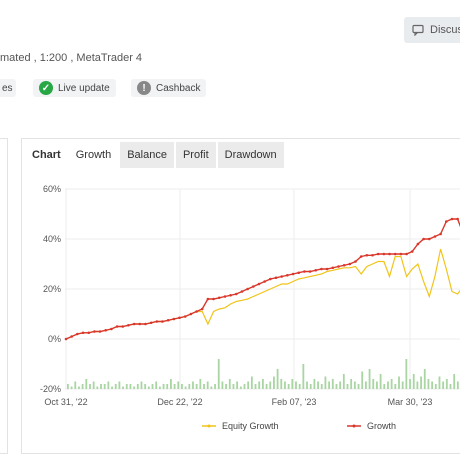  Describe the element at coordinates (169, 88) in the screenshot. I see `cashback-badge: ! Cashback` at that location.